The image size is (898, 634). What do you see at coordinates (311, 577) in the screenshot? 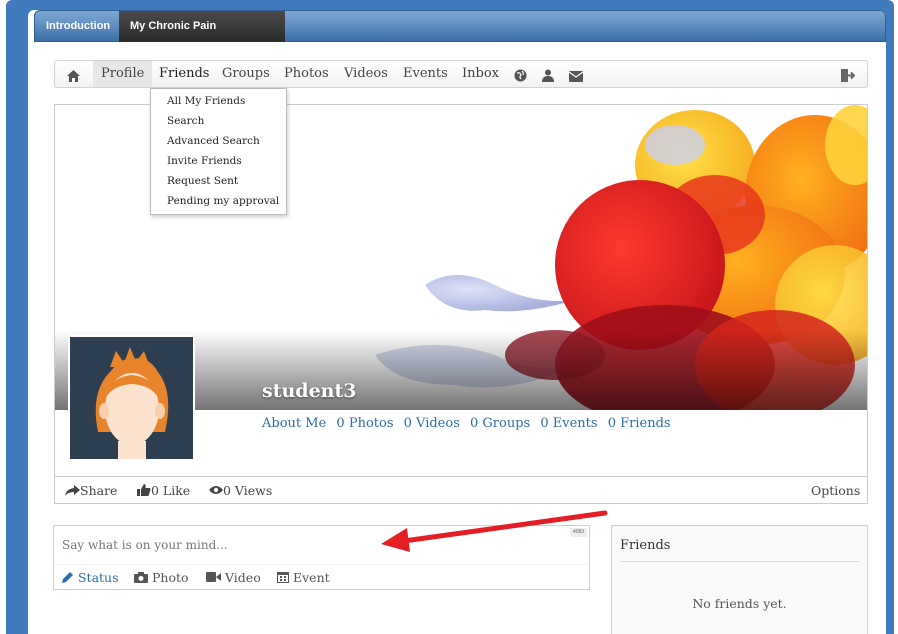
I see `composer-tab-event-label: Event` at bounding box center [311, 577].